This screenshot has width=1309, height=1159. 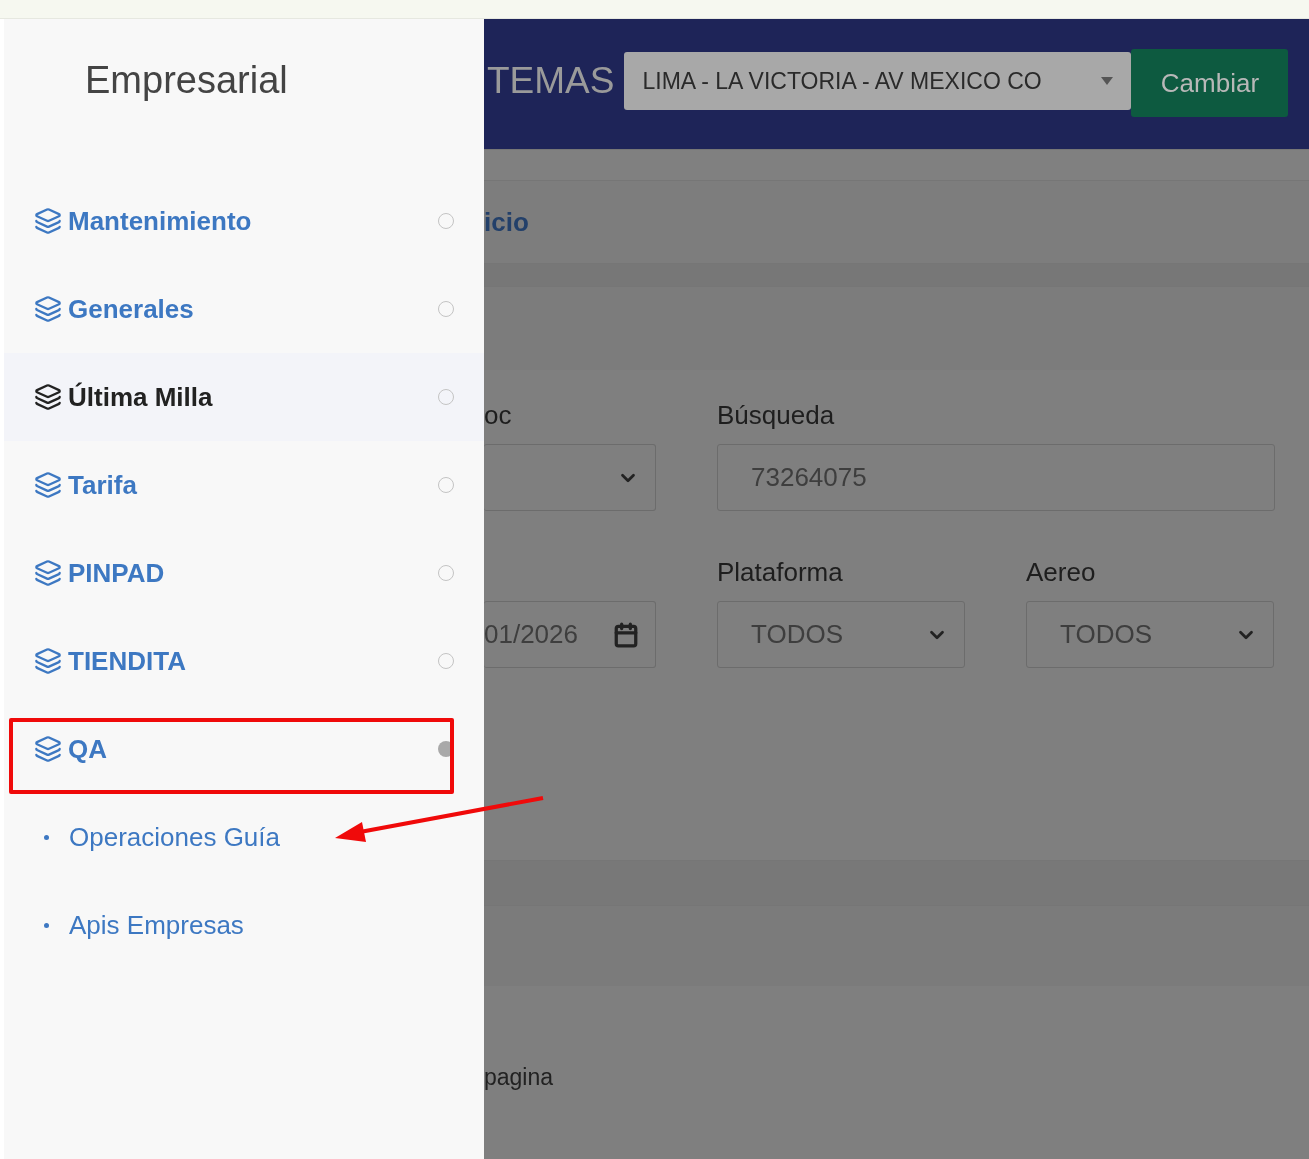 I want to click on pagination-text: pagina, so click(x=519, y=1077).